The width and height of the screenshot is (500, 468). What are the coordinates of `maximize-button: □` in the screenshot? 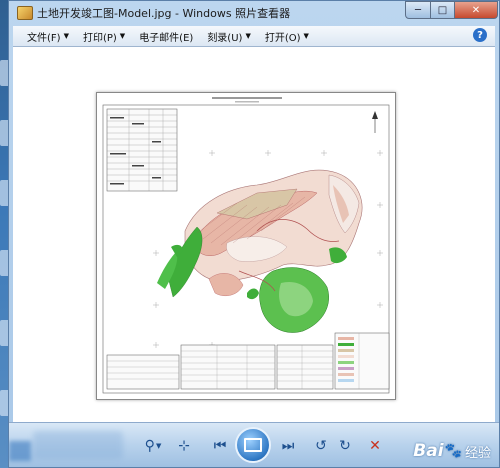 It's located at (442, 10).